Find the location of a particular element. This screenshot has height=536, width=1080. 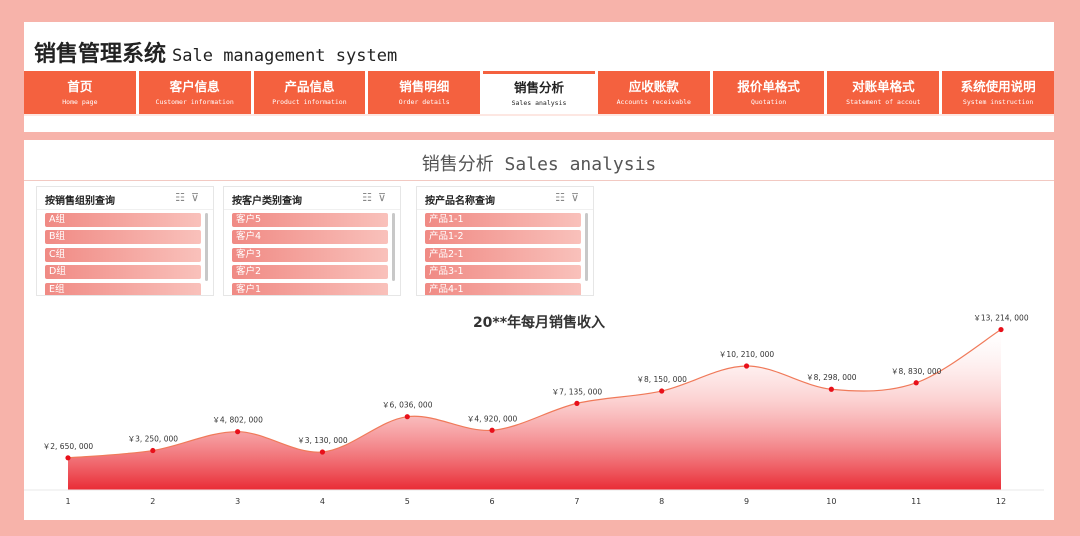

tab-8: 对账单格式 Statement of accout is located at coordinates (883, 92).